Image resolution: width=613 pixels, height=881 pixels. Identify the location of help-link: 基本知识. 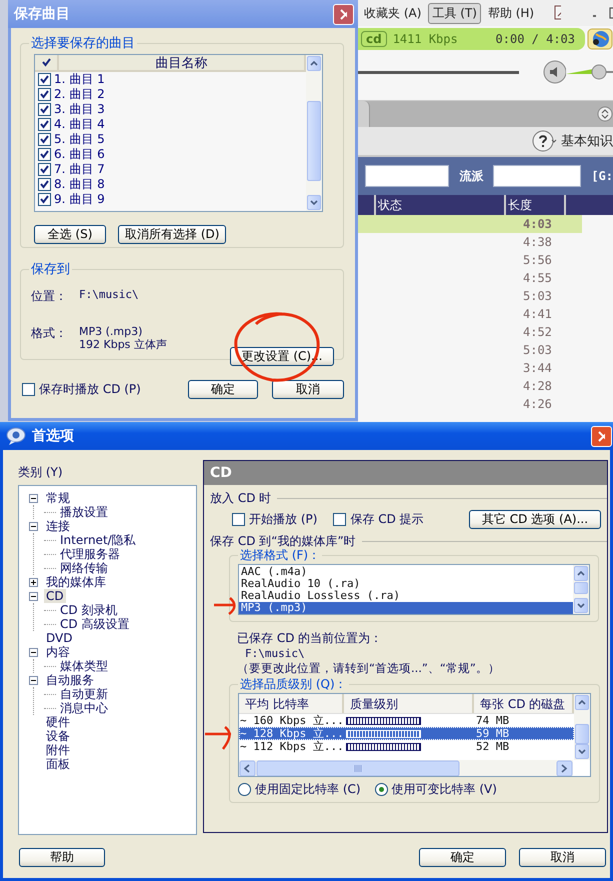
(587, 141).